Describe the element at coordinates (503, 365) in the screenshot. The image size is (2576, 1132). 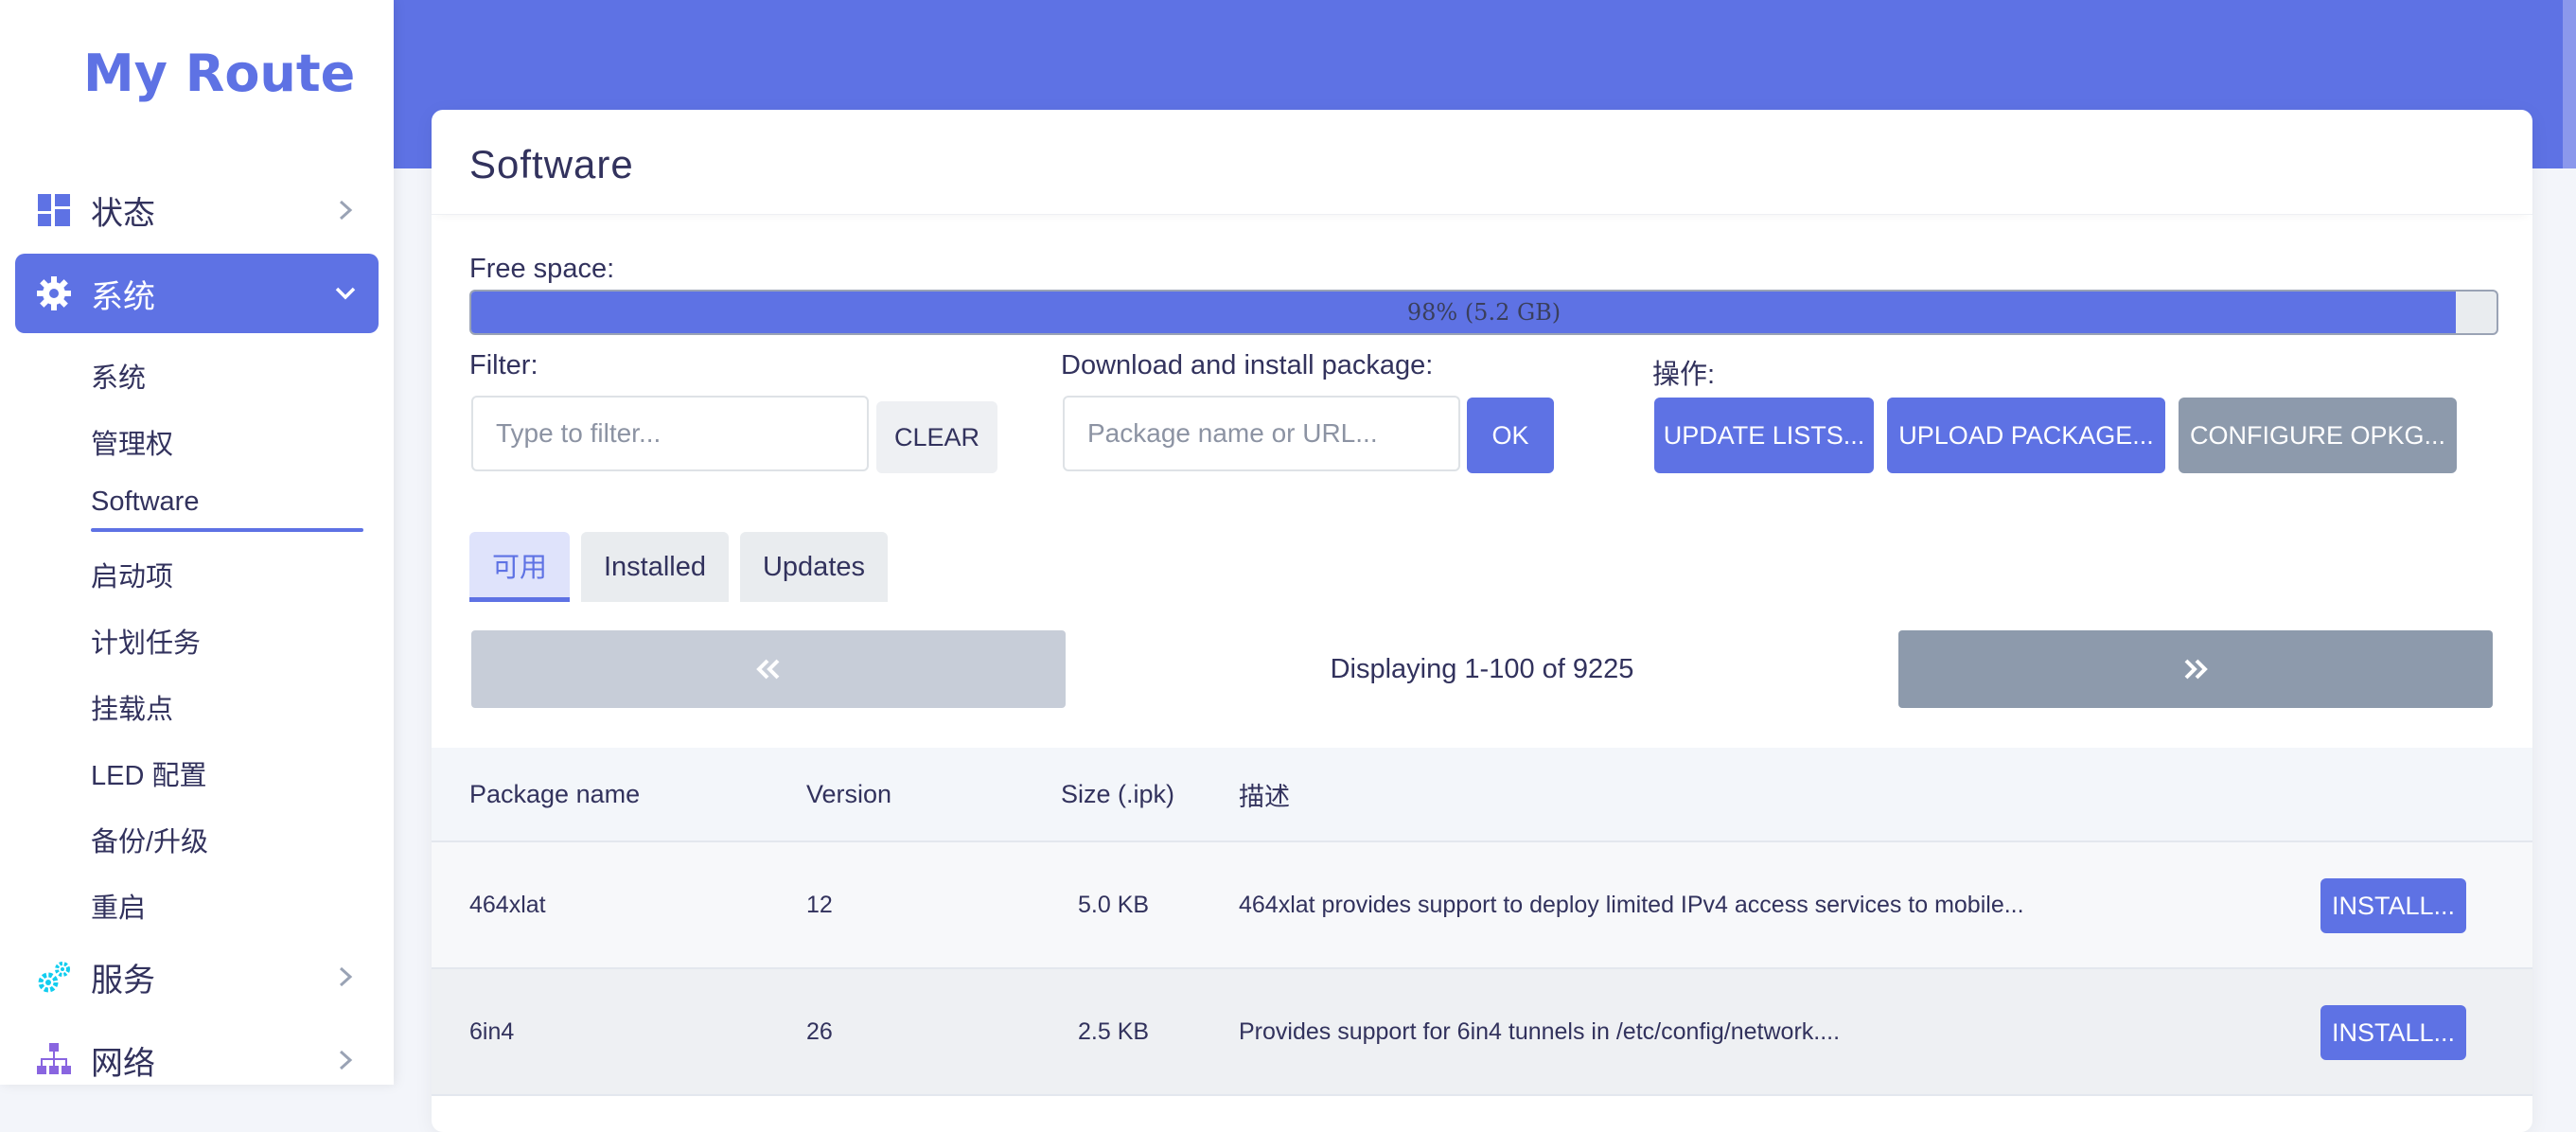
I see `filter-label: Filter:` at that location.